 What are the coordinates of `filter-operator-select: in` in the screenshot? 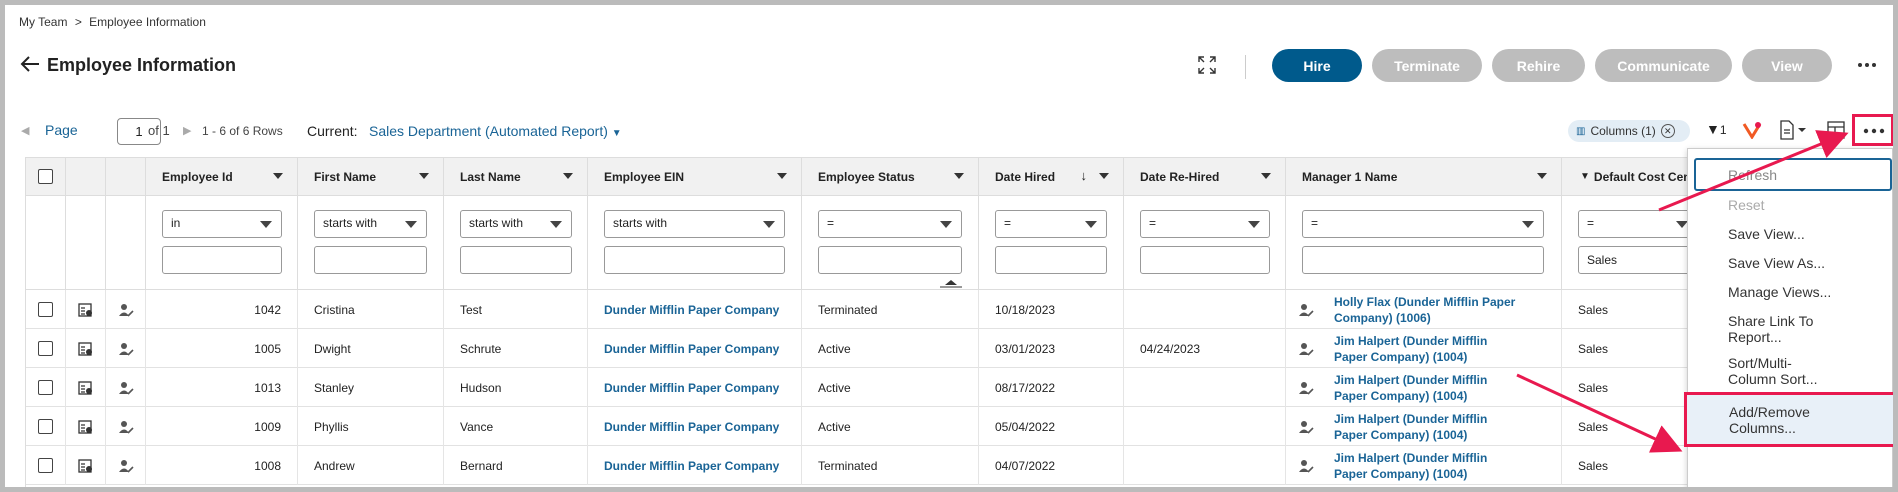 It's located at (222, 224).